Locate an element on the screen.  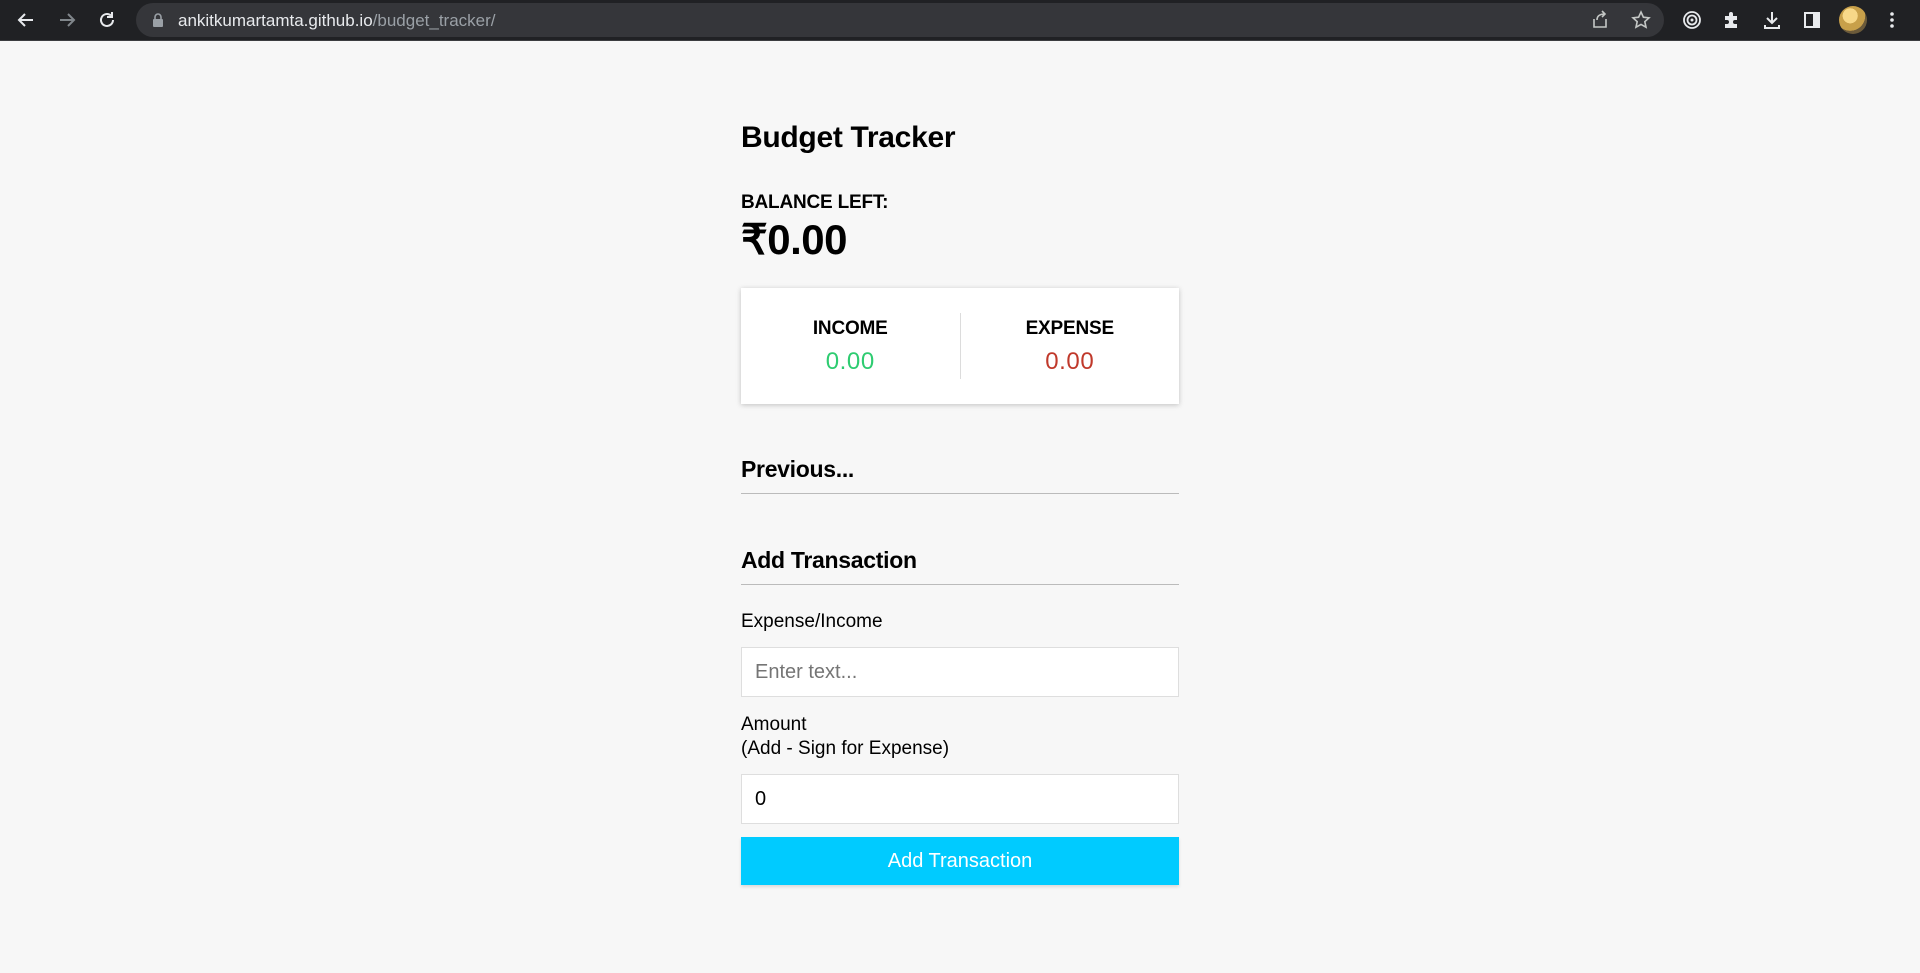
forward-icon is located at coordinates (68, 20).